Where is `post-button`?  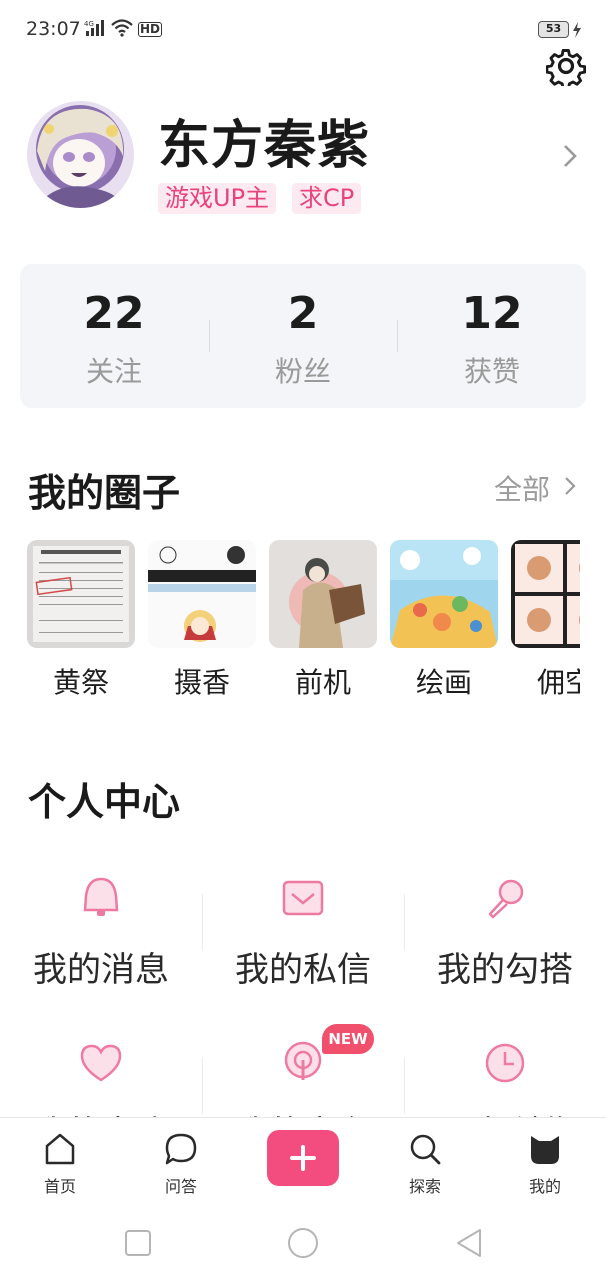
post-button is located at coordinates (303, 1158).